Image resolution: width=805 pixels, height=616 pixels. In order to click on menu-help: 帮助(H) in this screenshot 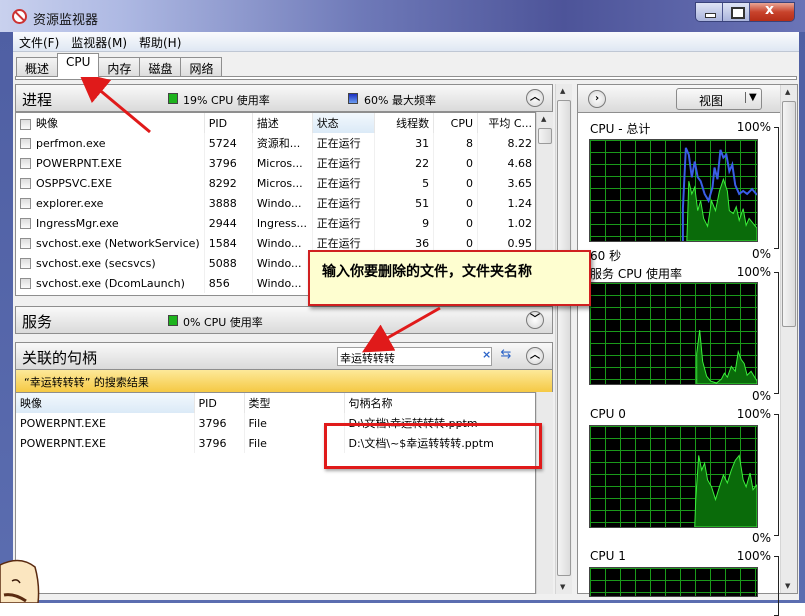, I will do `click(160, 41)`.